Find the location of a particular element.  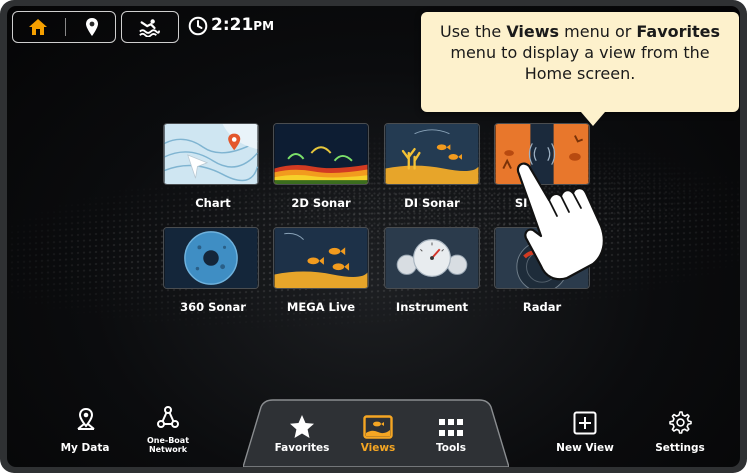

nav-one-boat-label-1: One-Boat is located at coordinates (168, 440).